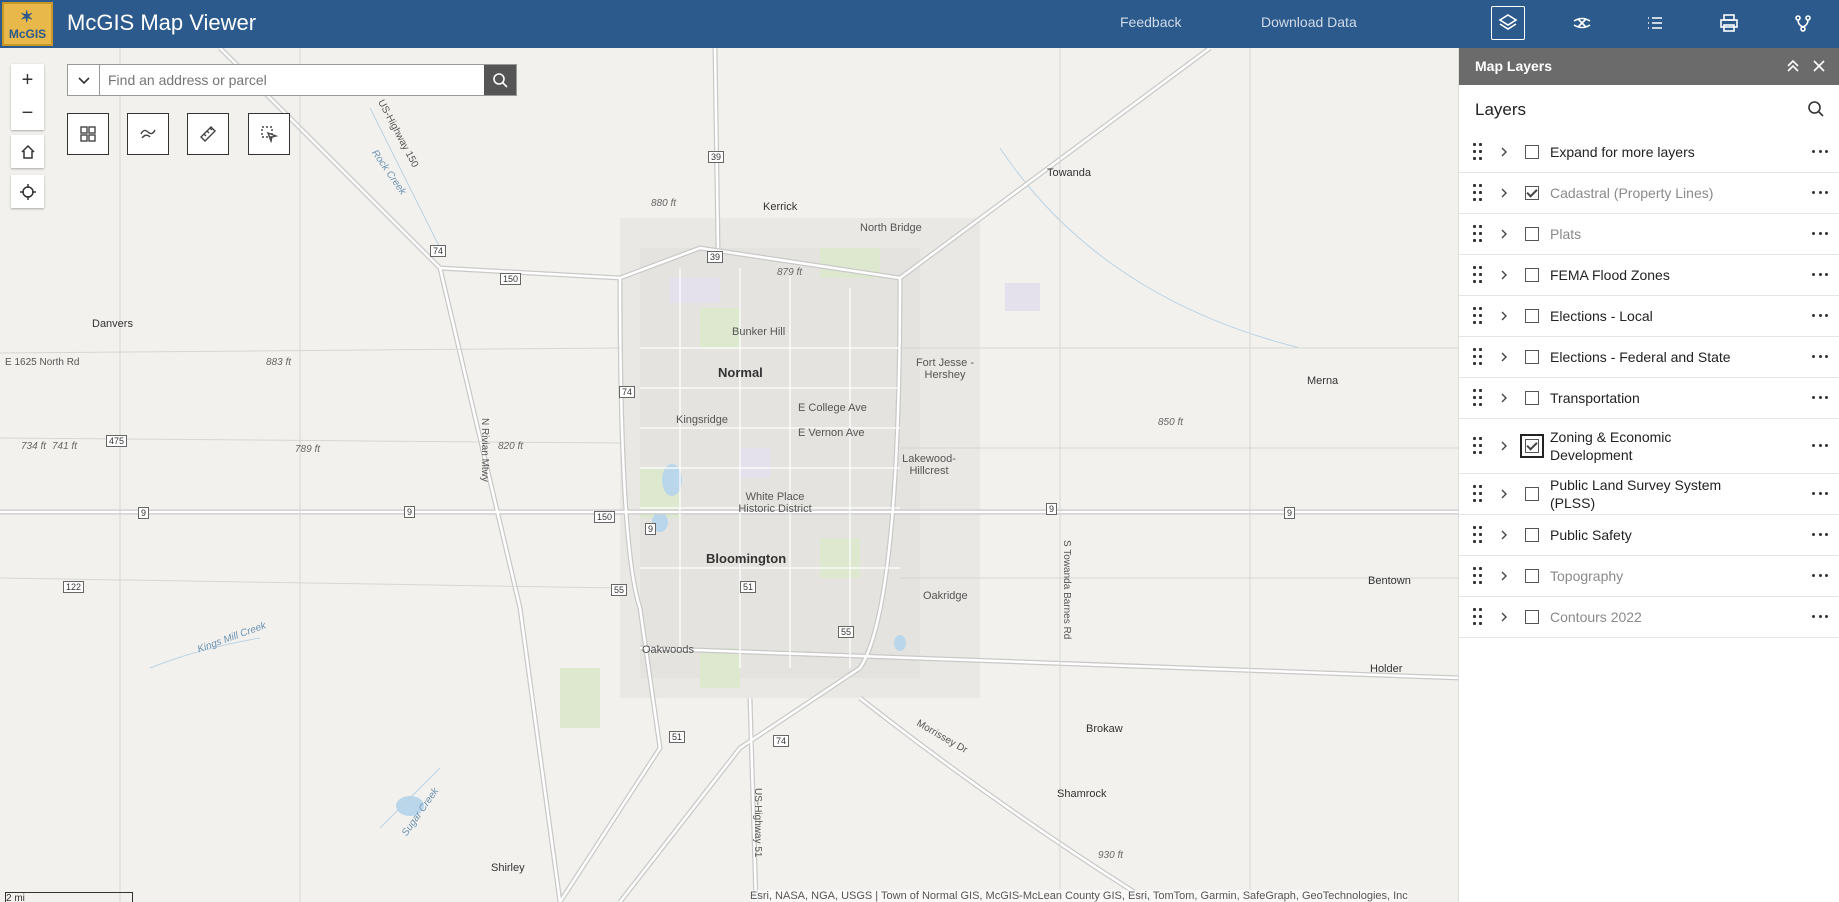 The width and height of the screenshot is (1839, 902). I want to click on home-icon, so click(27, 151).